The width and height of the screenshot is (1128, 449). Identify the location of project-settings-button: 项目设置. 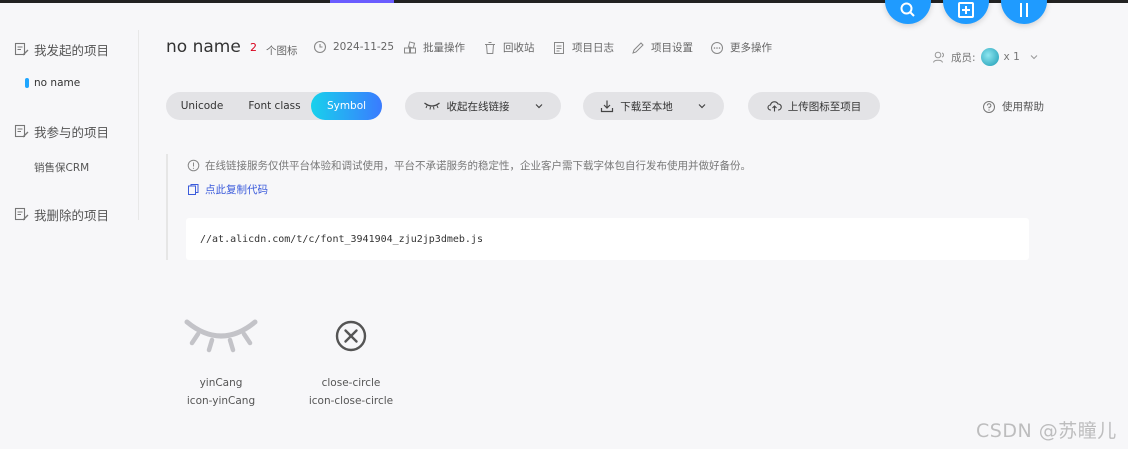
(662, 47).